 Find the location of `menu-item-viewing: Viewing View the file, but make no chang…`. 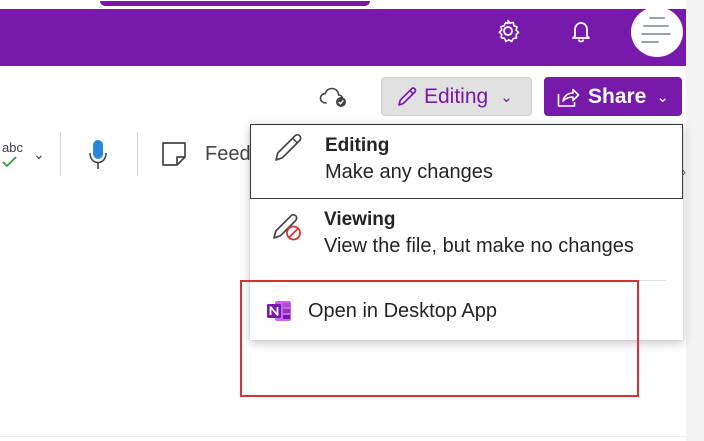

menu-item-viewing: Viewing View the file, but make no chang… is located at coordinates (466, 238).